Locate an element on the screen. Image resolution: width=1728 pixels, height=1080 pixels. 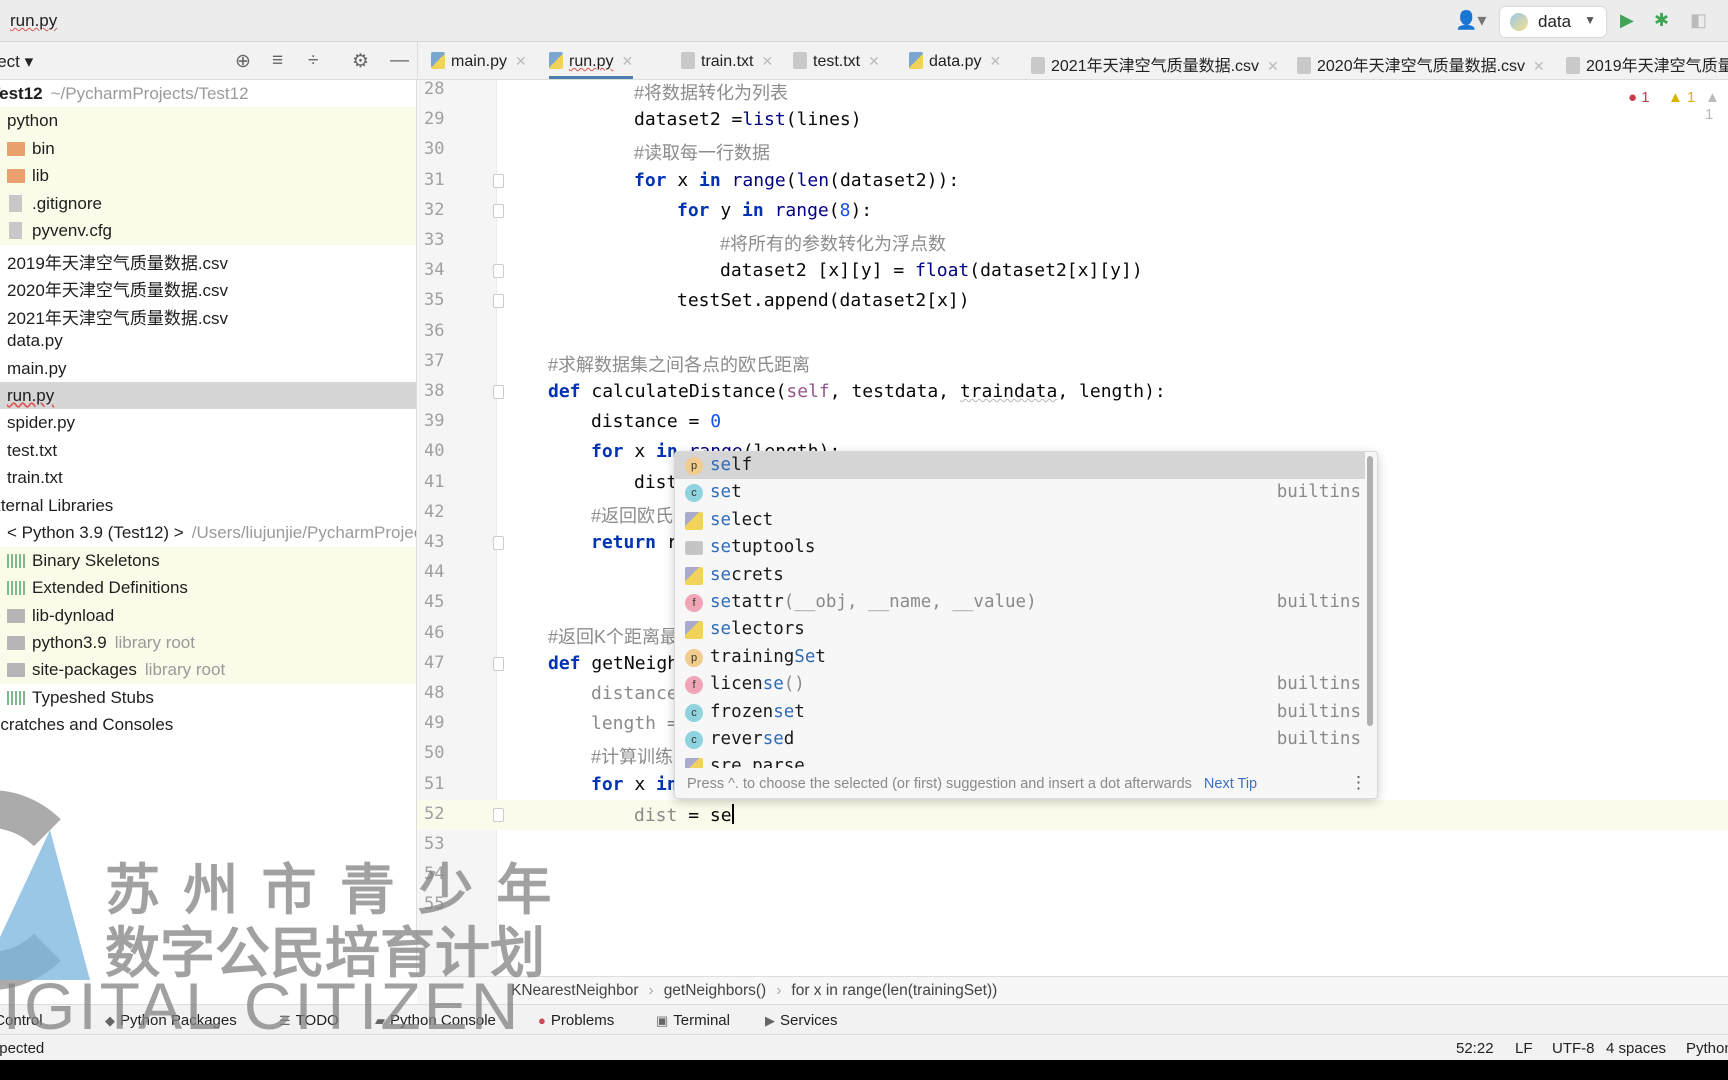
tree-item: pyvenv.cfg is located at coordinates (208, 231).